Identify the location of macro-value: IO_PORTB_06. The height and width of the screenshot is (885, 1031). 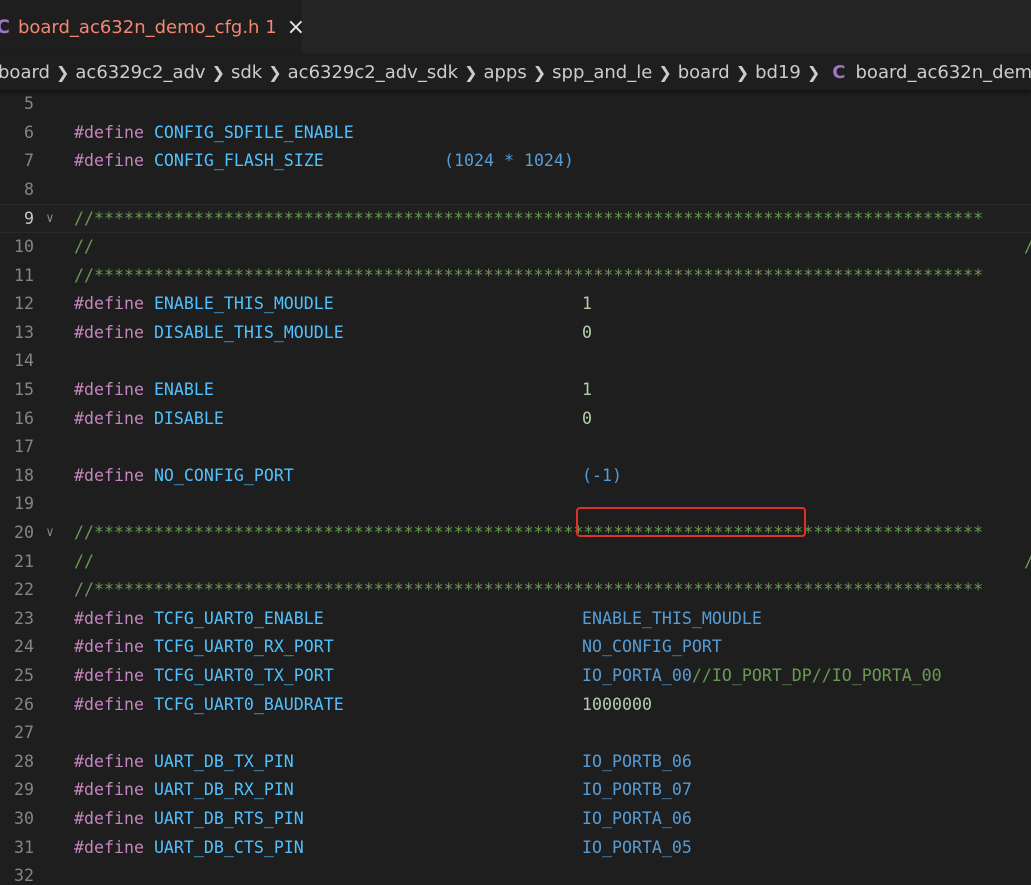
(637, 762).